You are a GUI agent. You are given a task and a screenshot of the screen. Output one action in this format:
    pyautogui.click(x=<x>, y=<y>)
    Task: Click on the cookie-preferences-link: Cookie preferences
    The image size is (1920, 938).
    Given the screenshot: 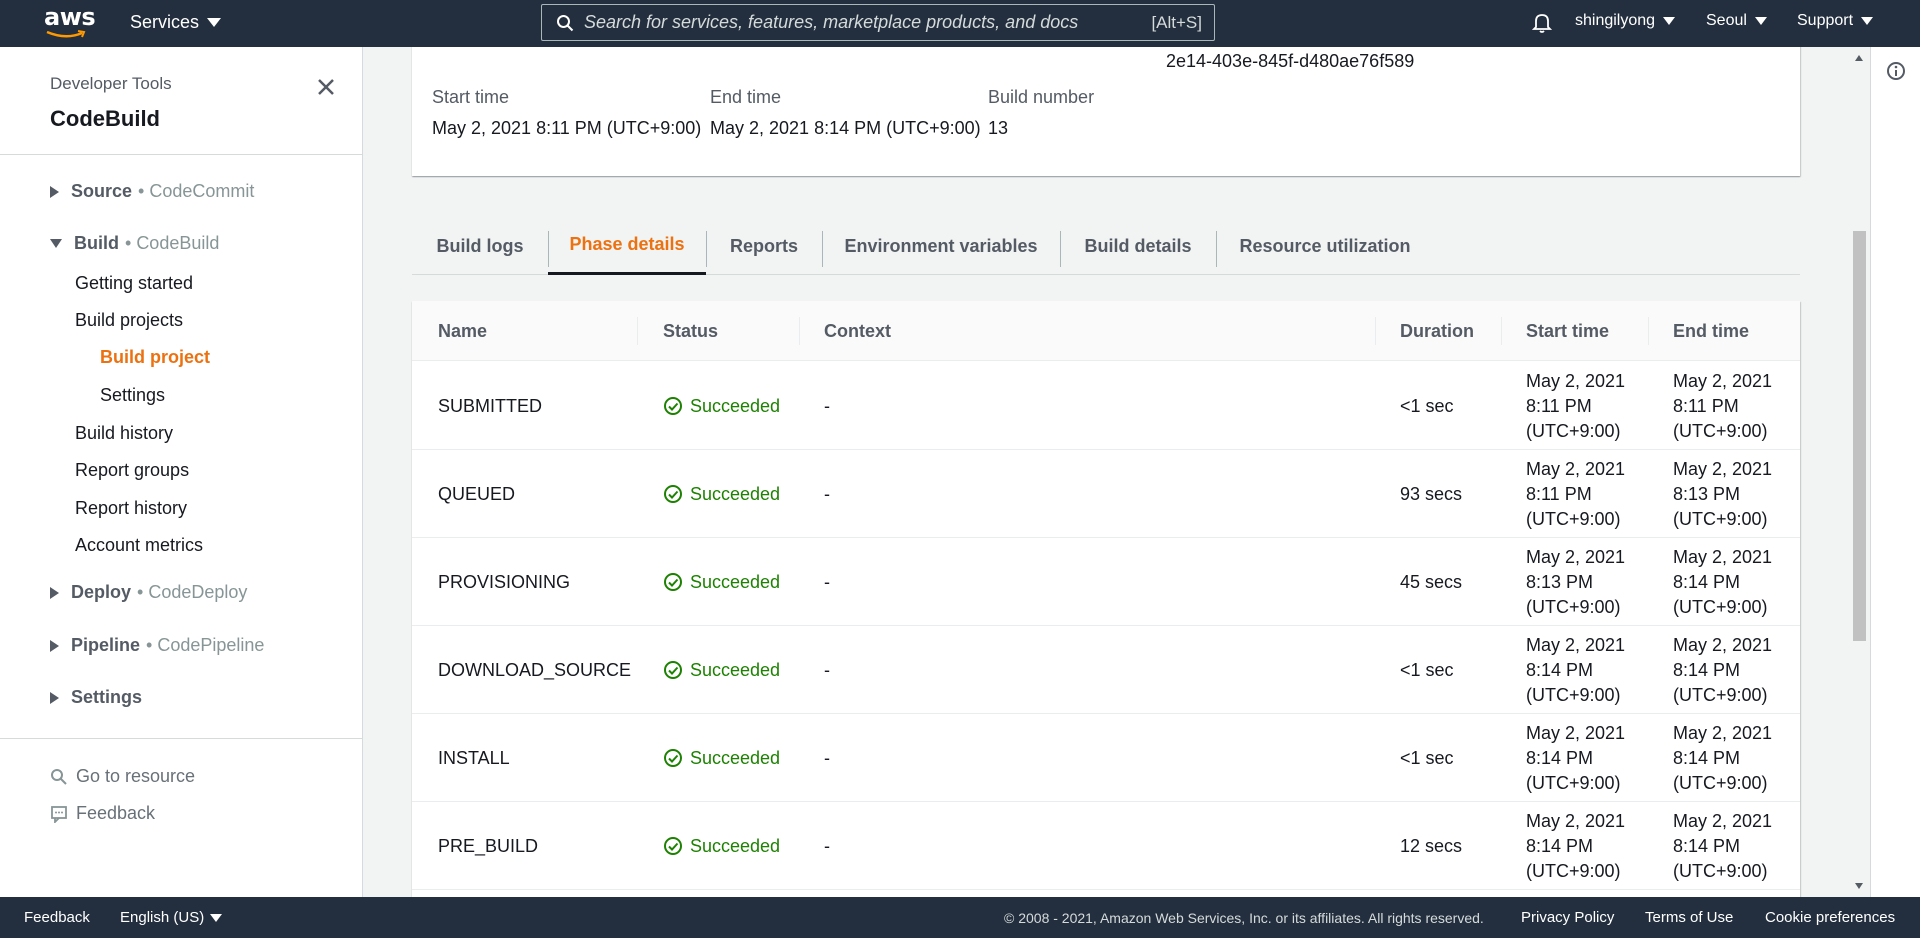 What is the action you would take?
    pyautogui.click(x=1830, y=917)
    